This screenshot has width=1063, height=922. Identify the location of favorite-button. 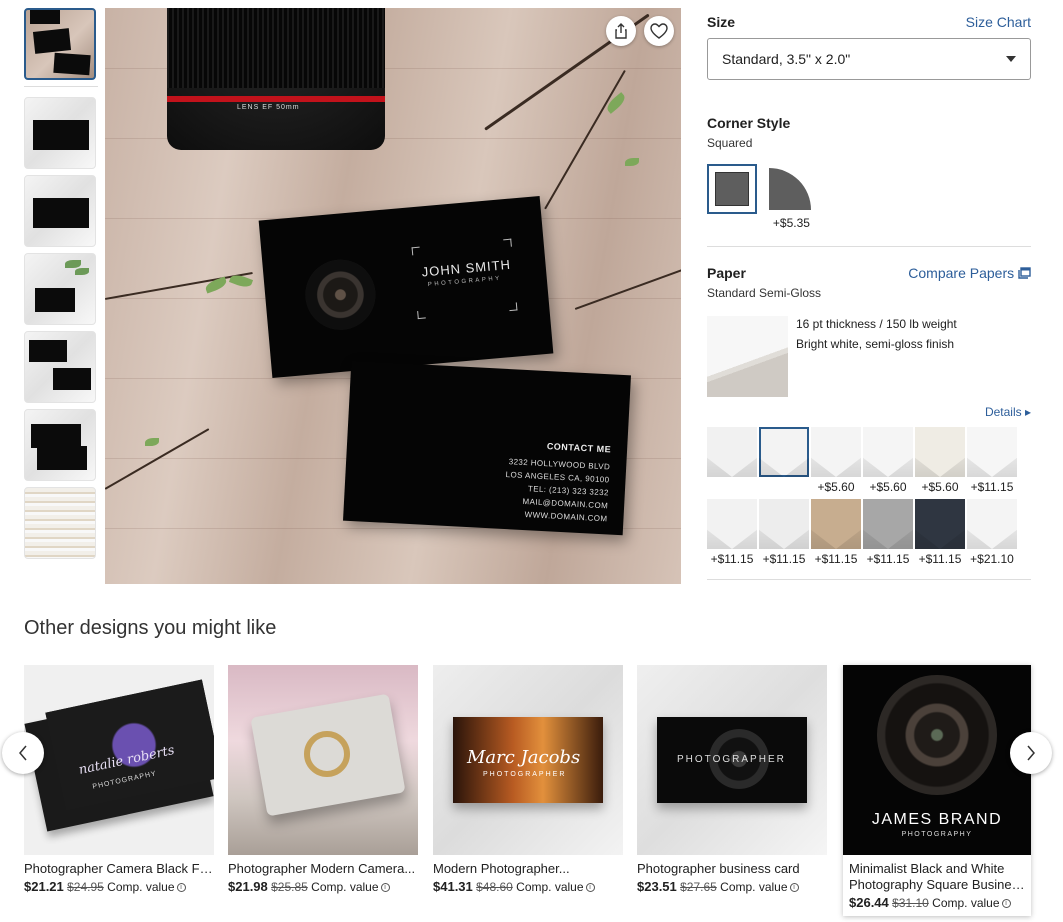
(659, 31).